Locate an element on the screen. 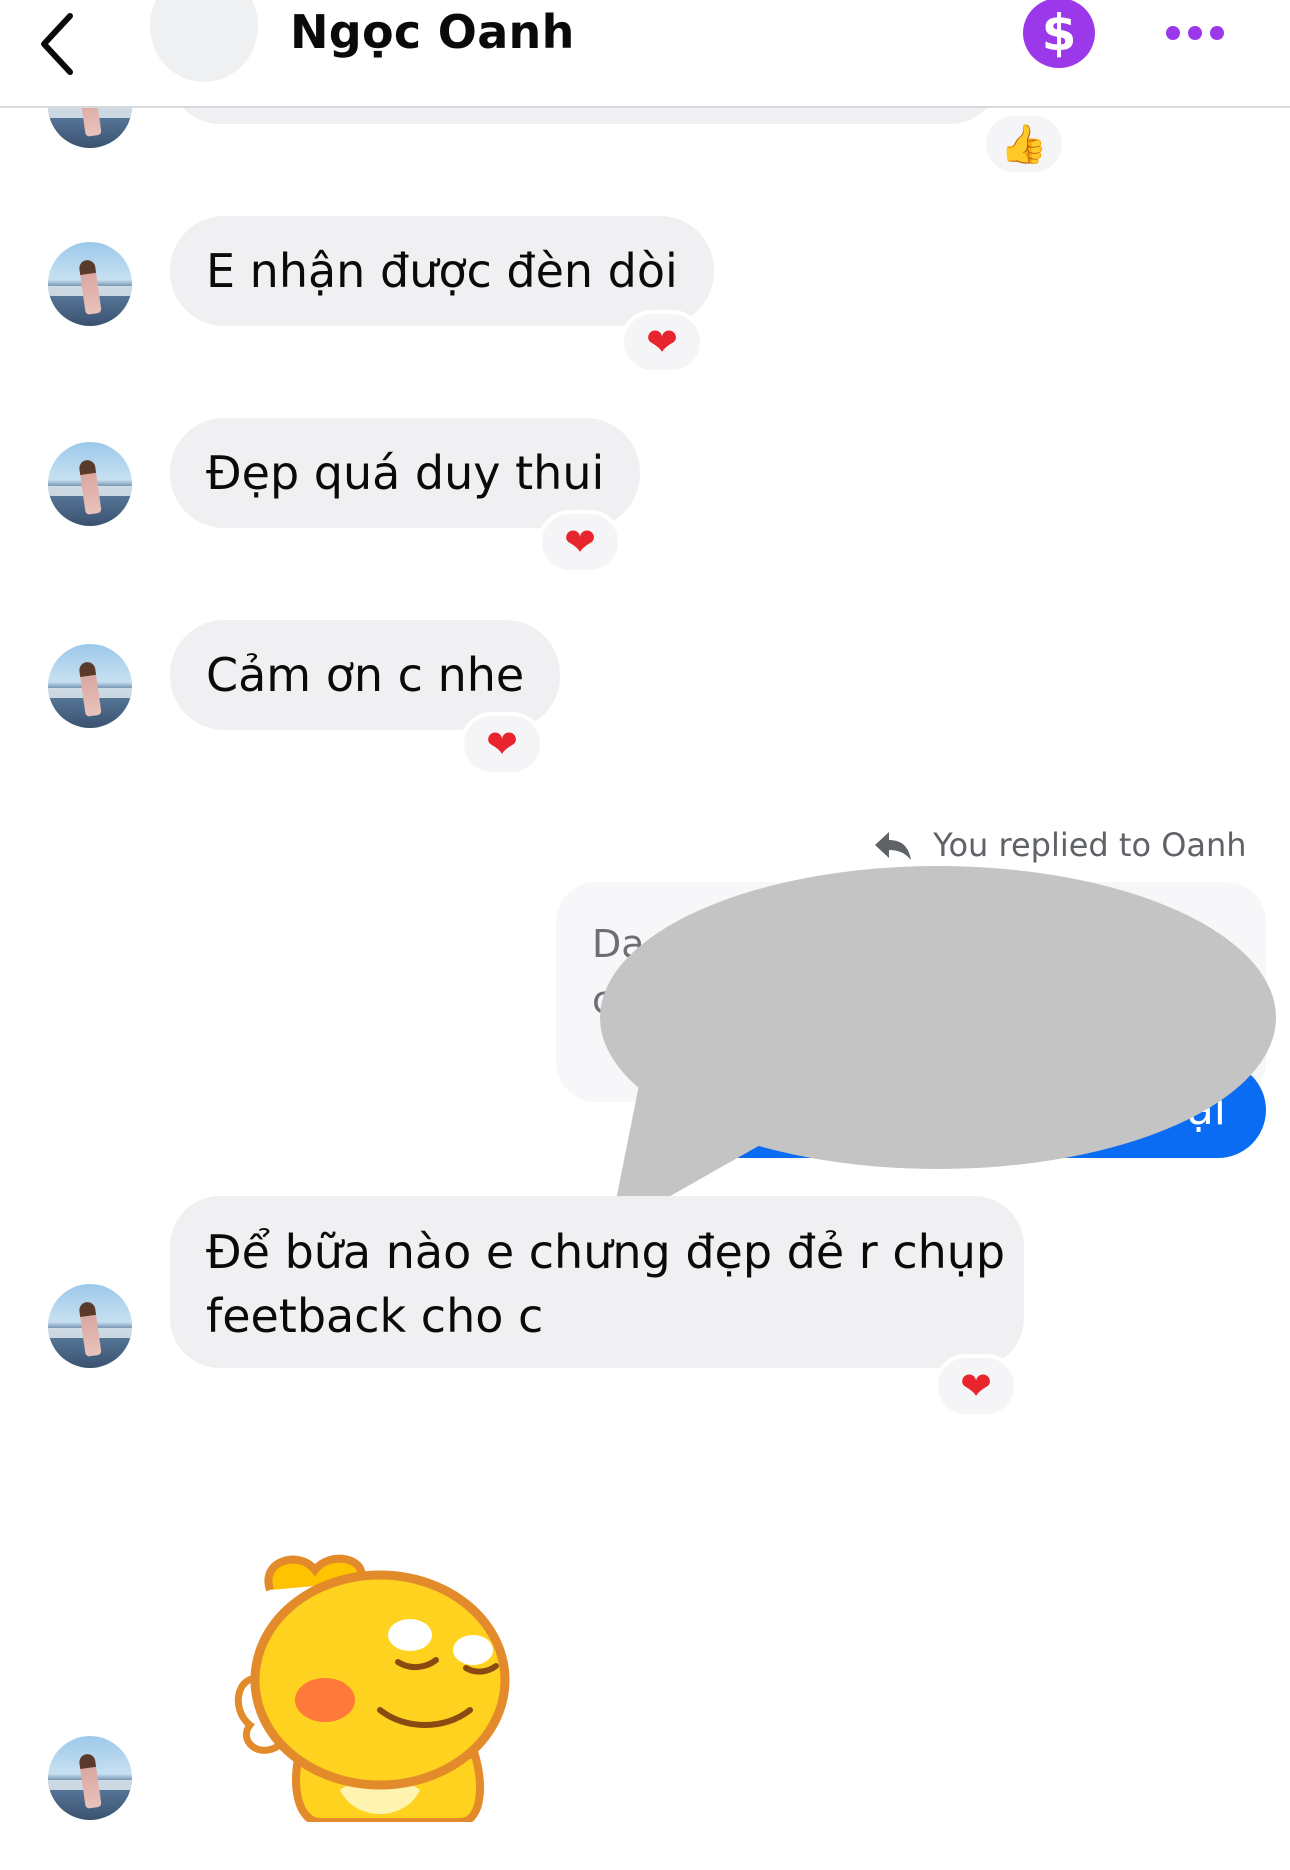 The image size is (1290, 1870). redaction-overlay is located at coordinates (938, 1017).